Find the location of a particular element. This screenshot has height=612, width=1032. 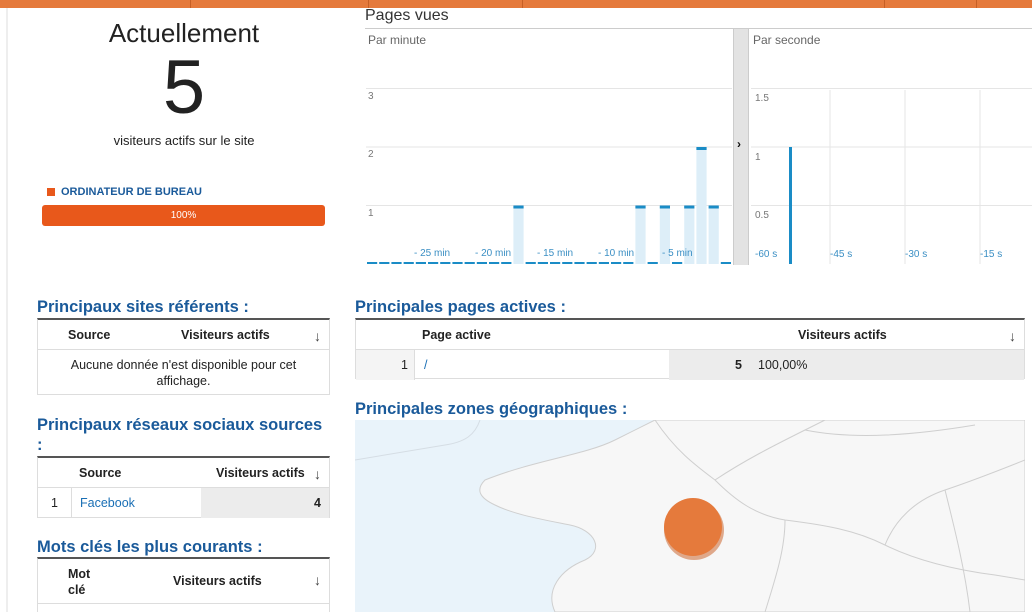

x-tick-label: -60 s is located at coordinates (766, 254).